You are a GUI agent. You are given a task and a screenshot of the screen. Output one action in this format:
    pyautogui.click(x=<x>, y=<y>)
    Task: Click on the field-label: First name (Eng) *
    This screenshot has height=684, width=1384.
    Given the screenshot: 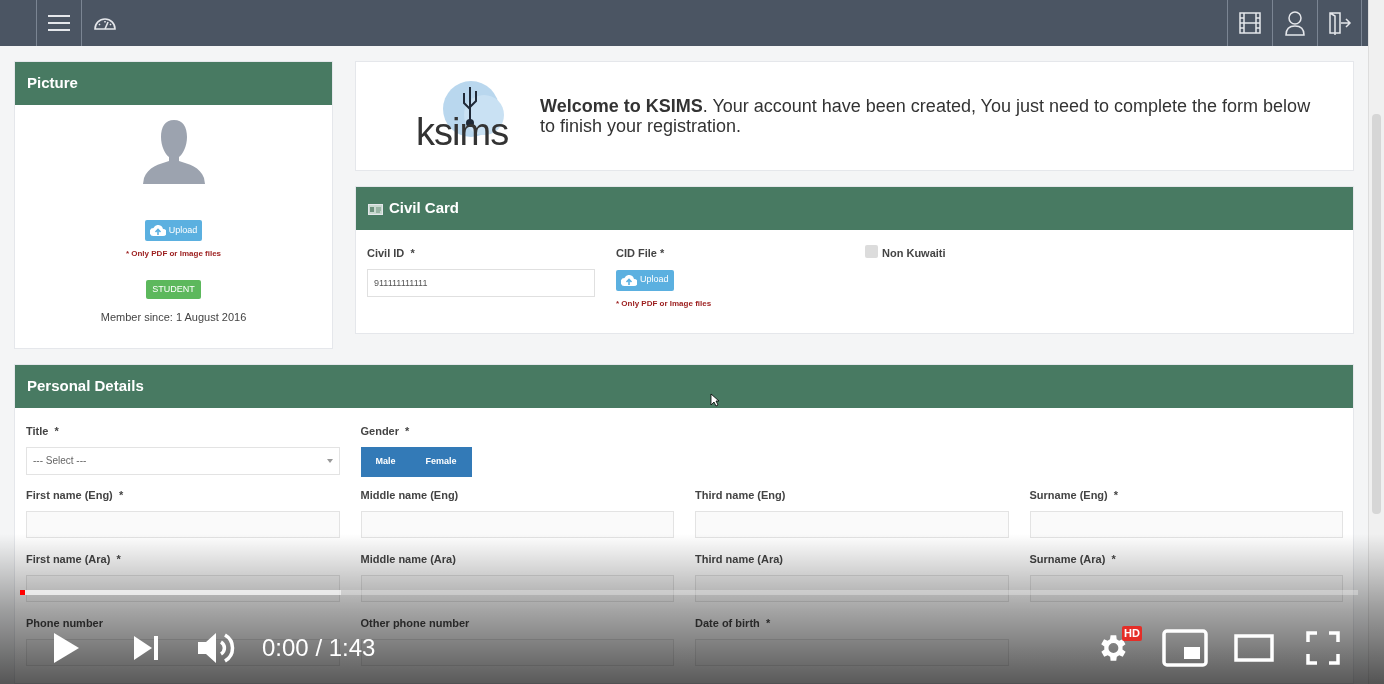 What is the action you would take?
    pyautogui.click(x=75, y=495)
    